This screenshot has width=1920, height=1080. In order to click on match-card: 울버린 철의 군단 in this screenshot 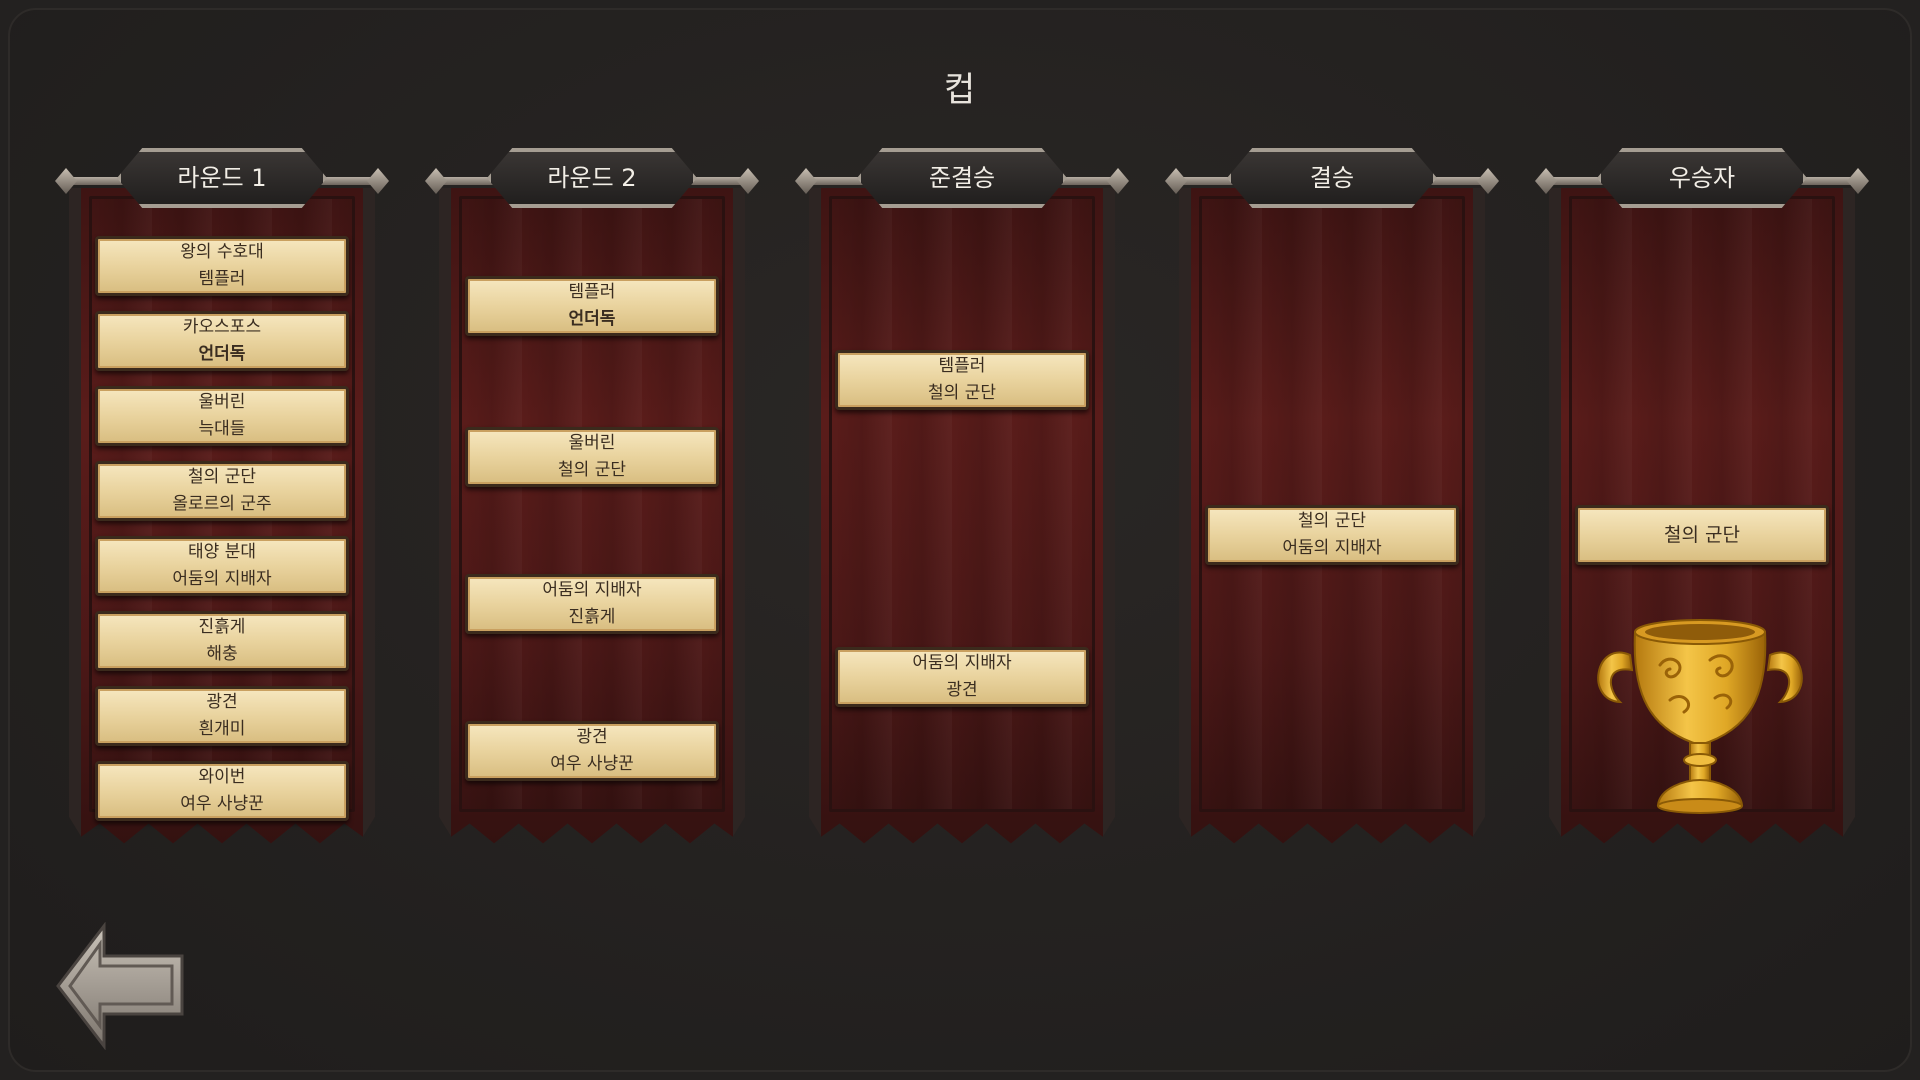, I will do `click(592, 457)`.